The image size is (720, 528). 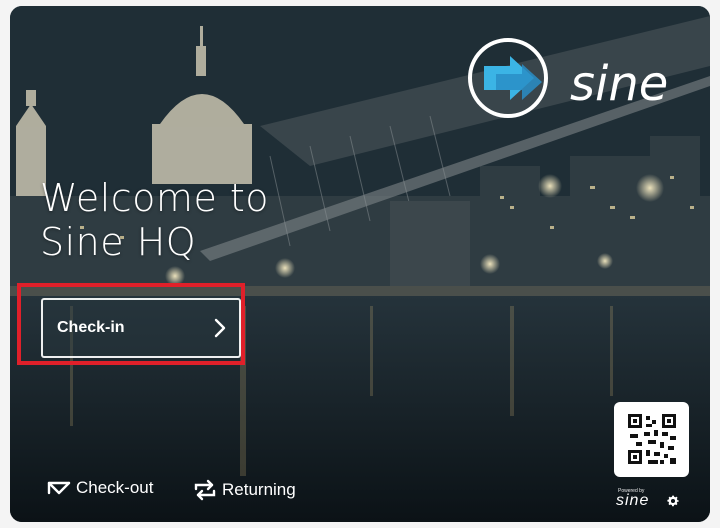 I want to click on returning-label: Returning, so click(x=259, y=489).